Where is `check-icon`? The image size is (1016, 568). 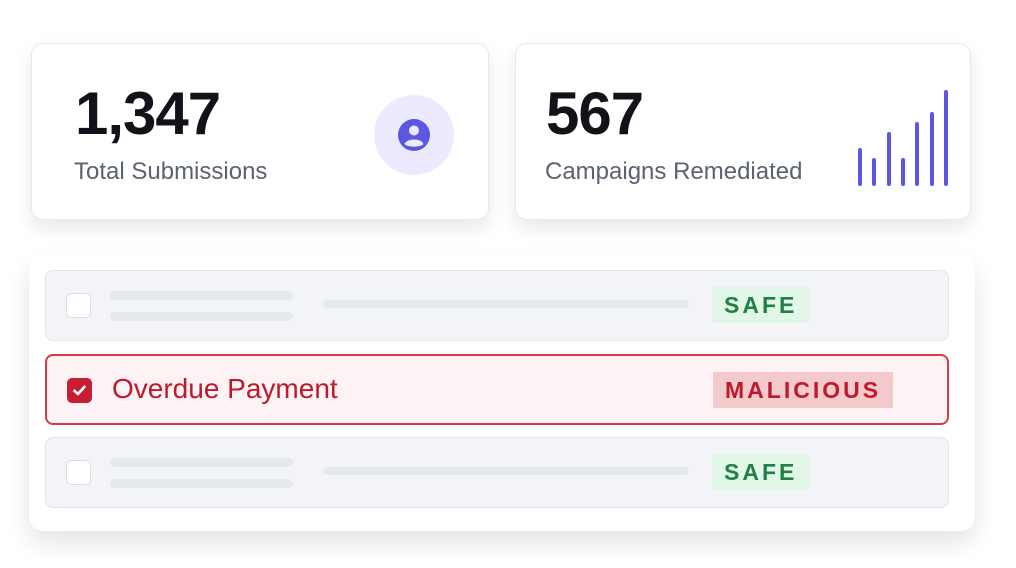
check-icon is located at coordinates (79, 390).